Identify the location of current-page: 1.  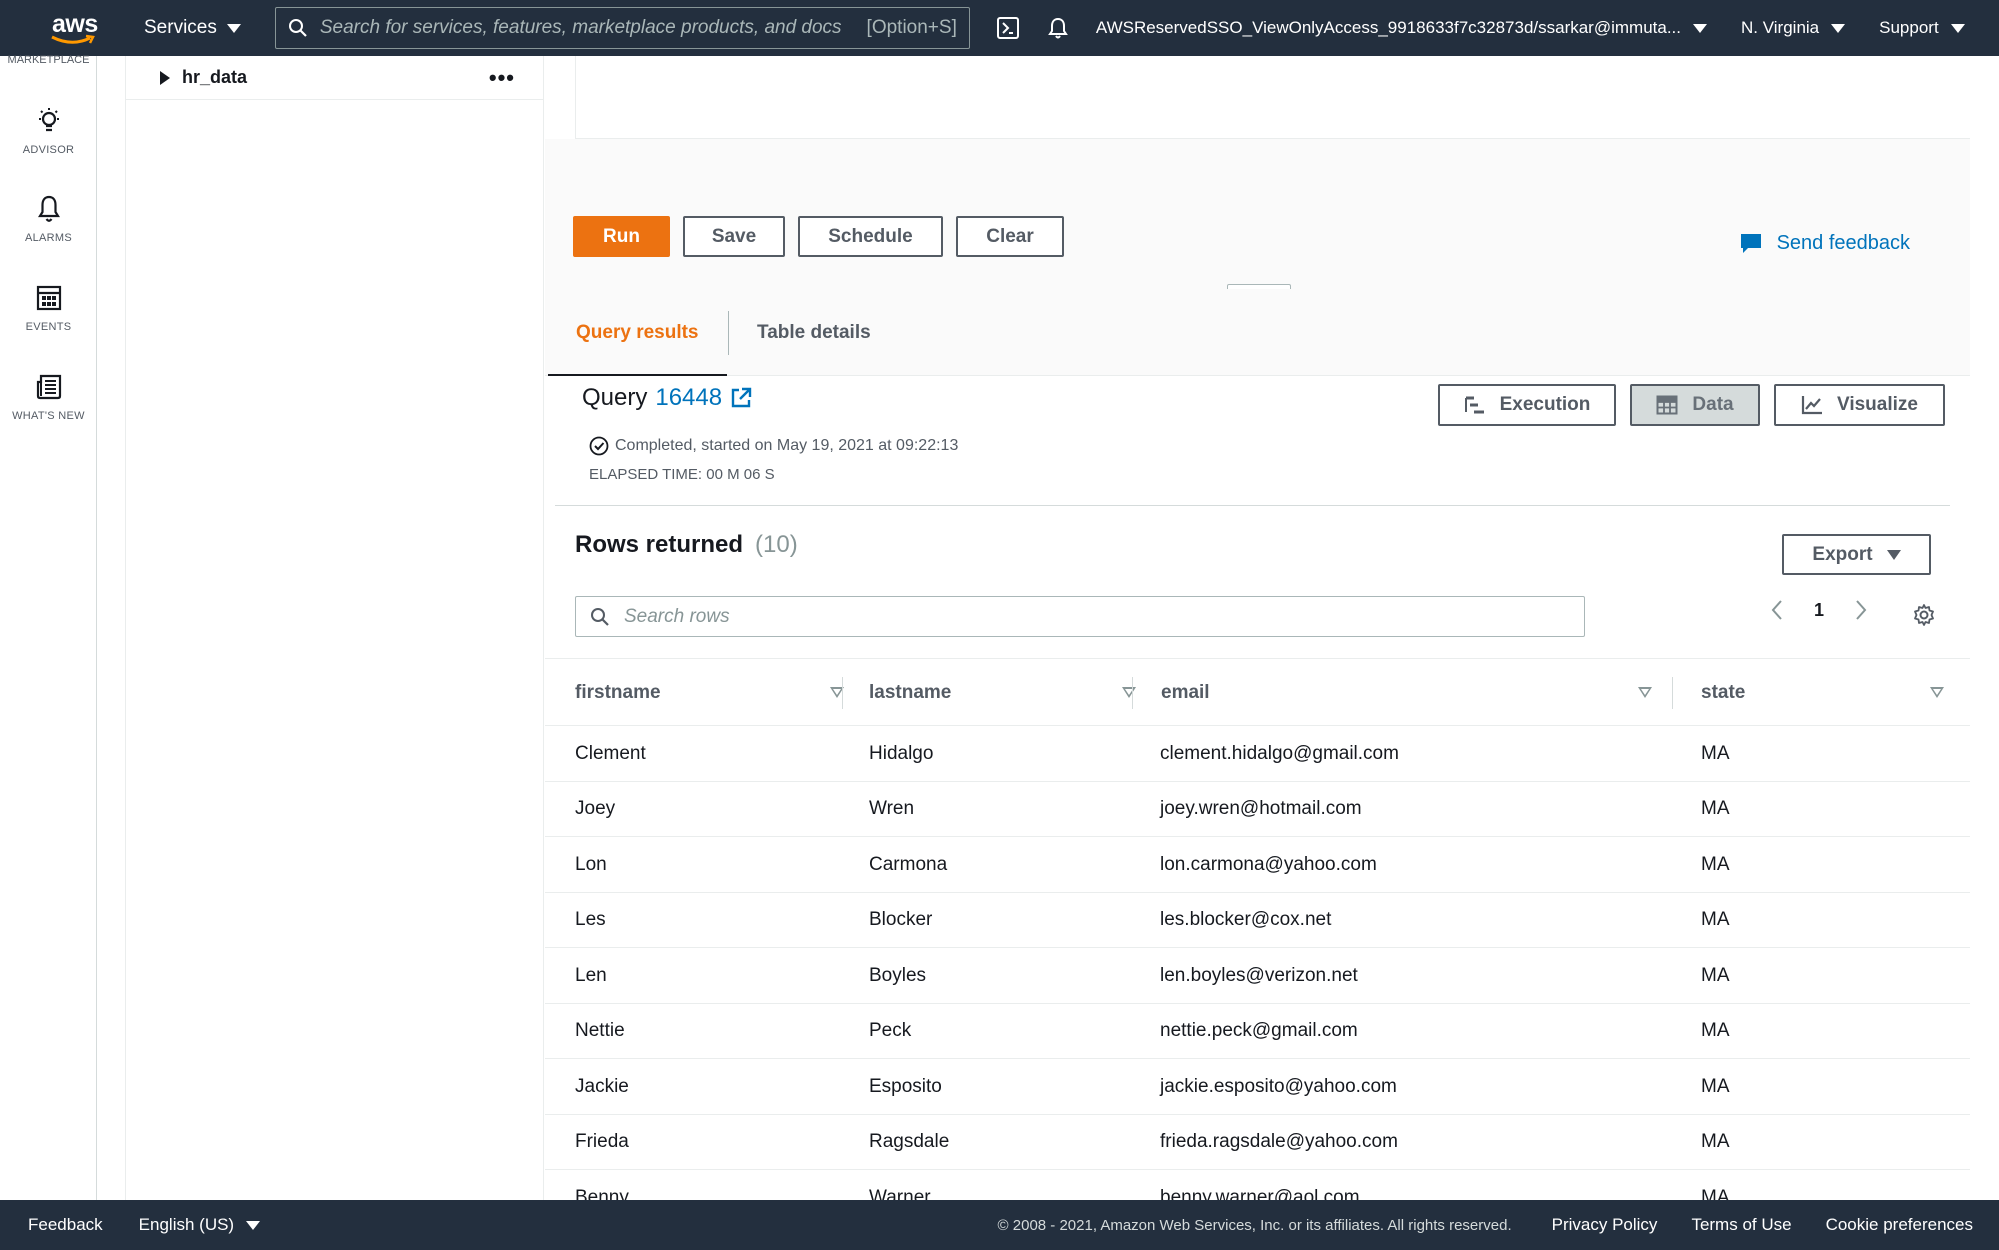
(1819, 610).